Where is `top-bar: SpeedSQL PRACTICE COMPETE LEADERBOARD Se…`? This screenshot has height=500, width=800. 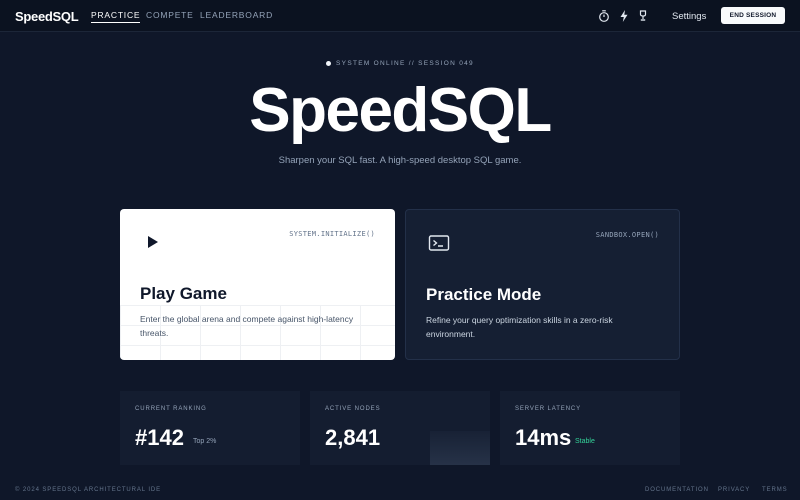
top-bar: SpeedSQL PRACTICE COMPETE LEADERBOARD Se… is located at coordinates (400, 16).